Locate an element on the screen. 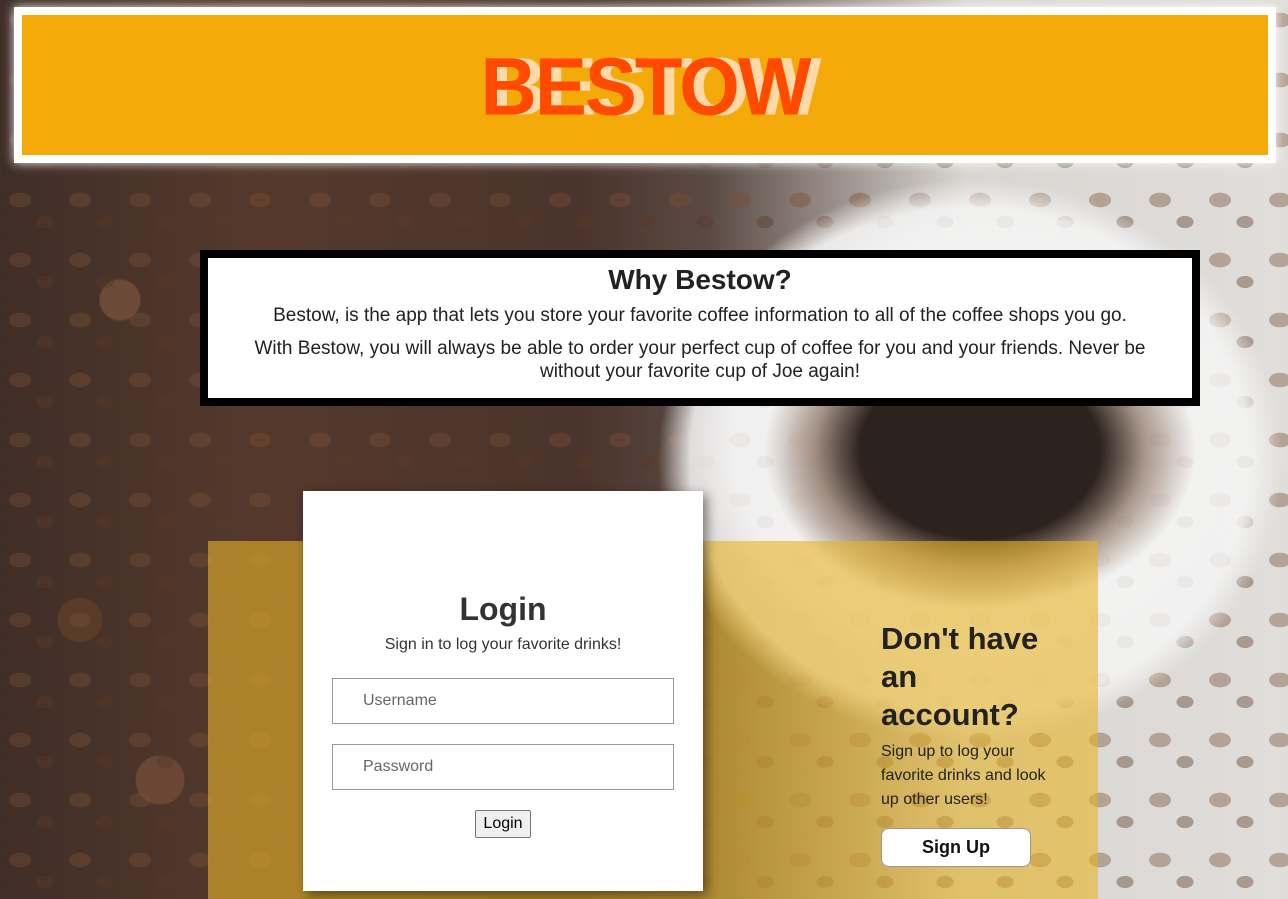 This screenshot has width=1288, height=899. sign-up-button: Sign Up is located at coordinates (956, 847).